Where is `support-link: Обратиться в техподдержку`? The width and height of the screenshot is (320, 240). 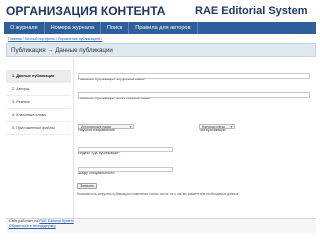
support-link: Обратиться в техподдержку is located at coordinates (32, 226).